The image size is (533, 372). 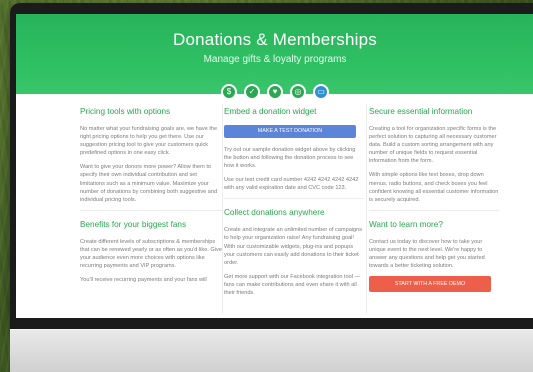 What do you see at coordinates (421, 111) in the screenshot?
I see `secure-heading: Secure essential information` at bounding box center [421, 111].